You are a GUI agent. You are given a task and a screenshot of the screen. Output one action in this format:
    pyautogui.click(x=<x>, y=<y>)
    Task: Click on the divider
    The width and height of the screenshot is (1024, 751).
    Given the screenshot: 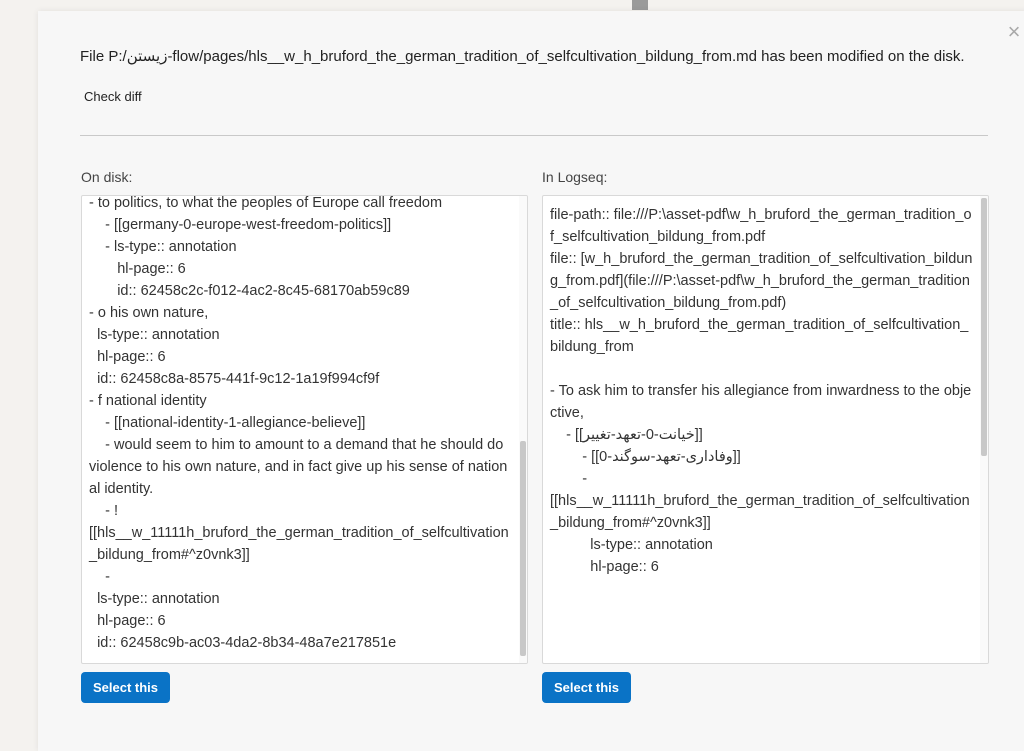 What is the action you would take?
    pyautogui.click(x=534, y=135)
    